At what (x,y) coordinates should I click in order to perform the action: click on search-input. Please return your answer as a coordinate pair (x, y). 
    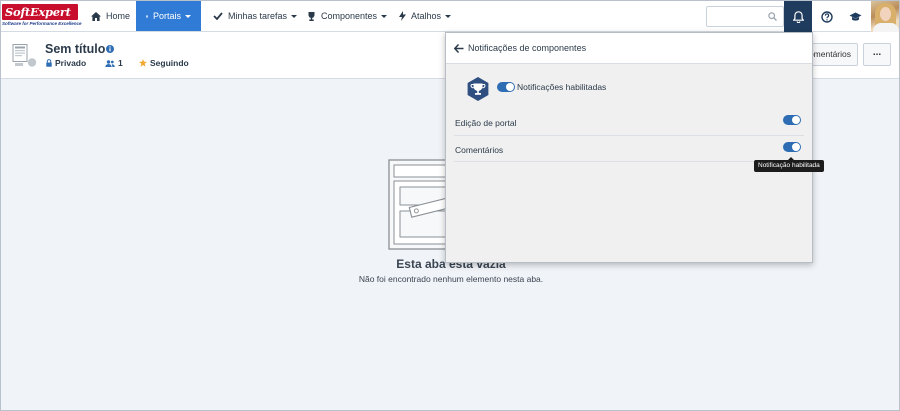
    Looking at the image, I should click on (745, 16).